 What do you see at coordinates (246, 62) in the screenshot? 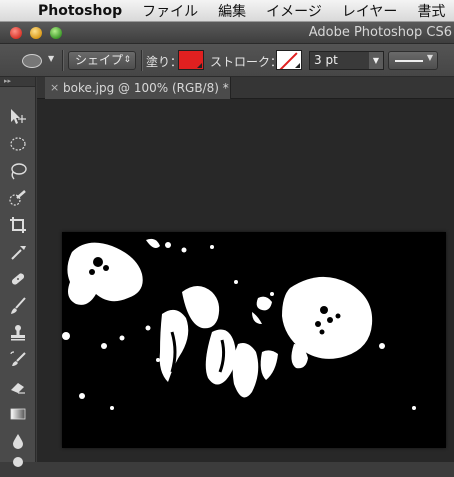
I see `stroke-label: ストローク：` at bounding box center [246, 62].